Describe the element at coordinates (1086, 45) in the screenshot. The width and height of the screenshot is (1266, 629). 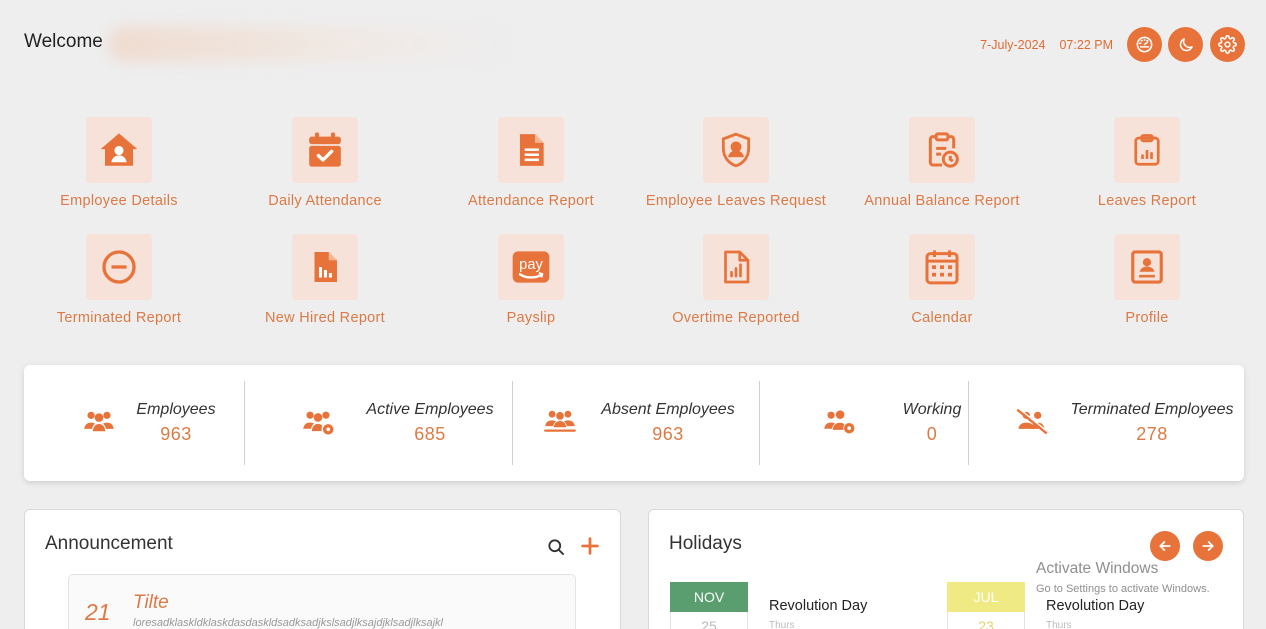
I see `current-time: 07:22 PM` at that location.